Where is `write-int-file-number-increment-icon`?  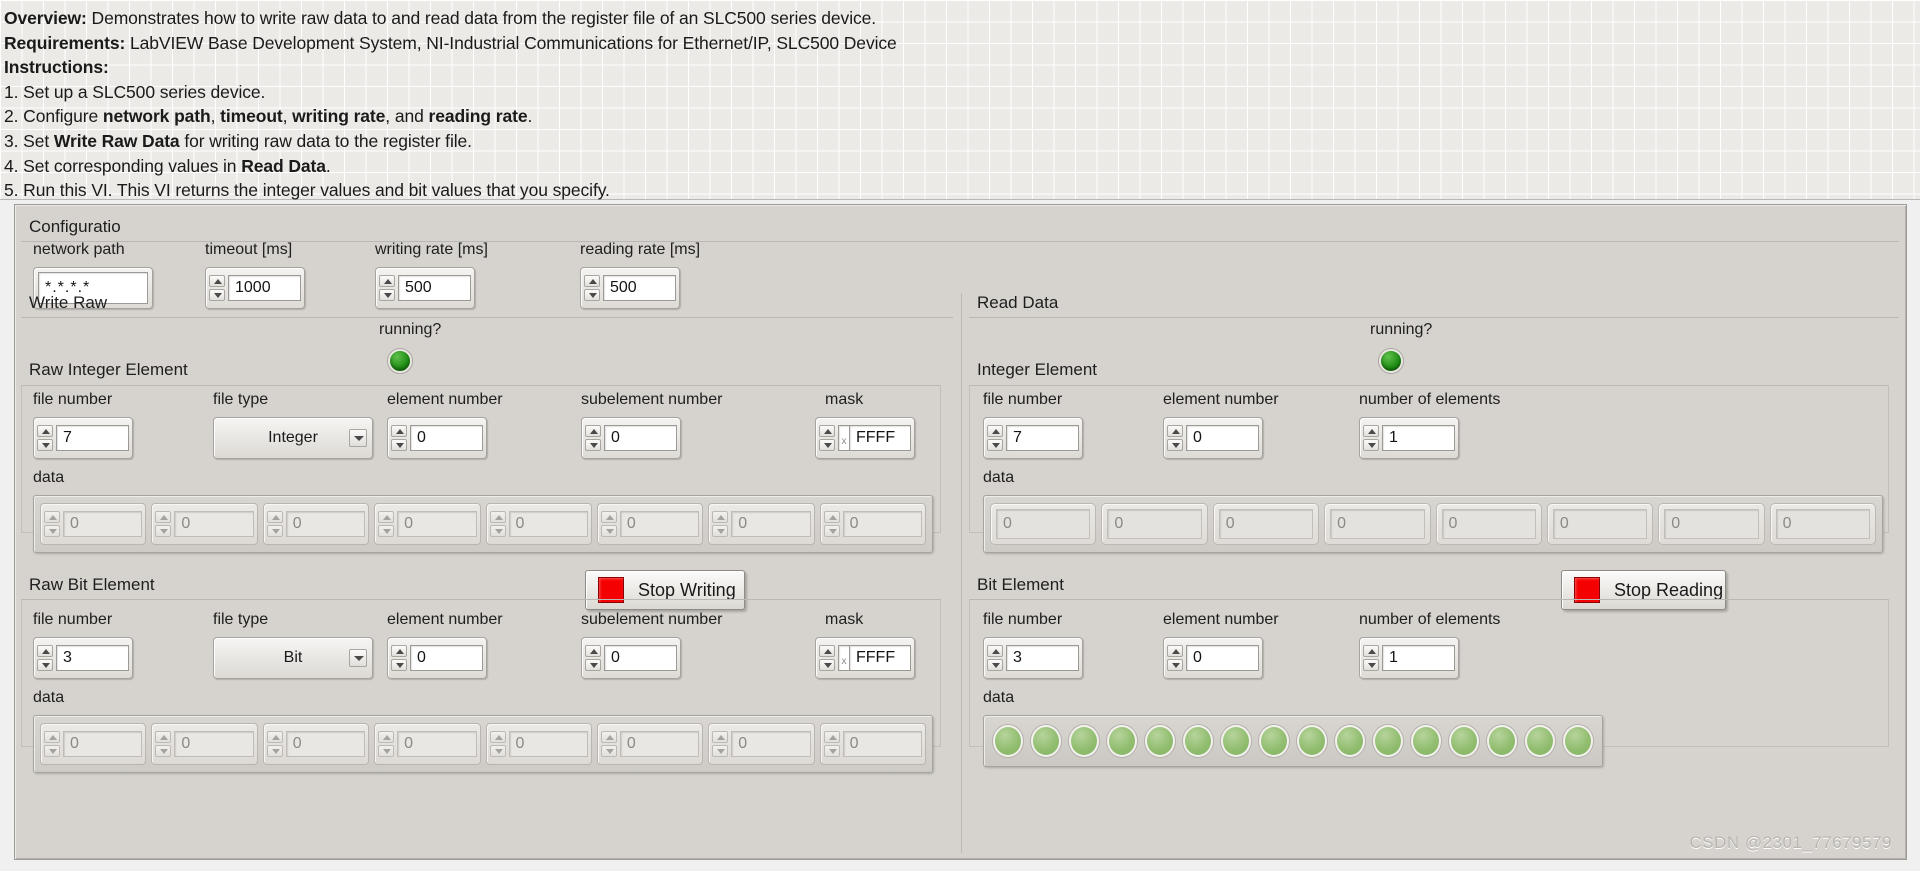 write-int-file-number-increment-icon is located at coordinates (45, 431).